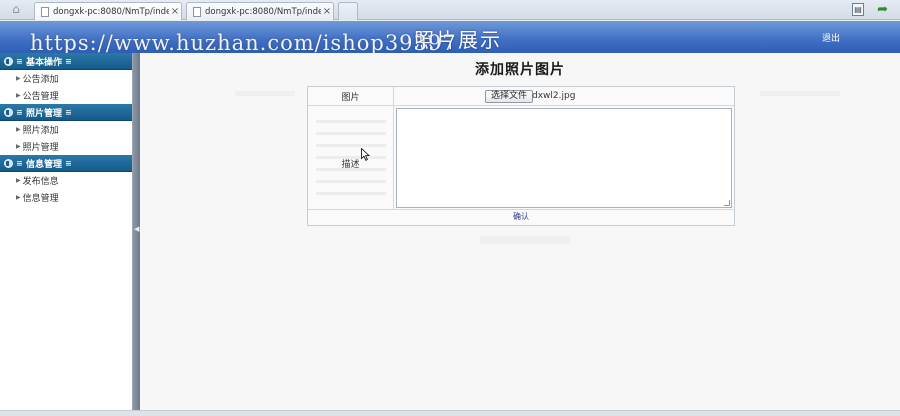  I want to click on description-textarea, so click(564, 158).